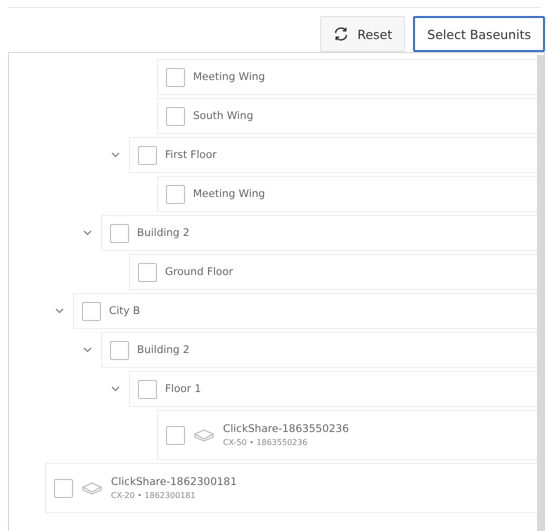 The height and width of the screenshot is (531, 548). What do you see at coordinates (333, 272) in the screenshot?
I see `tree-row: Ground Floor` at bounding box center [333, 272].